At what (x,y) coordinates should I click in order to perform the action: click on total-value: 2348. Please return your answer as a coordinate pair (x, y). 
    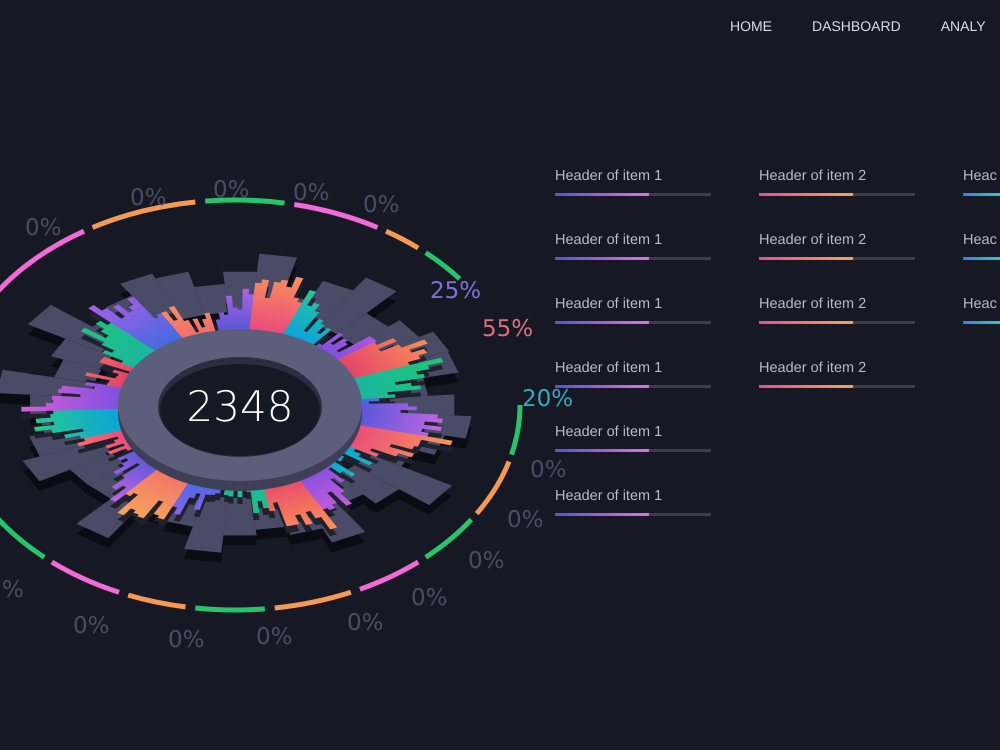
    Looking at the image, I should click on (240, 406).